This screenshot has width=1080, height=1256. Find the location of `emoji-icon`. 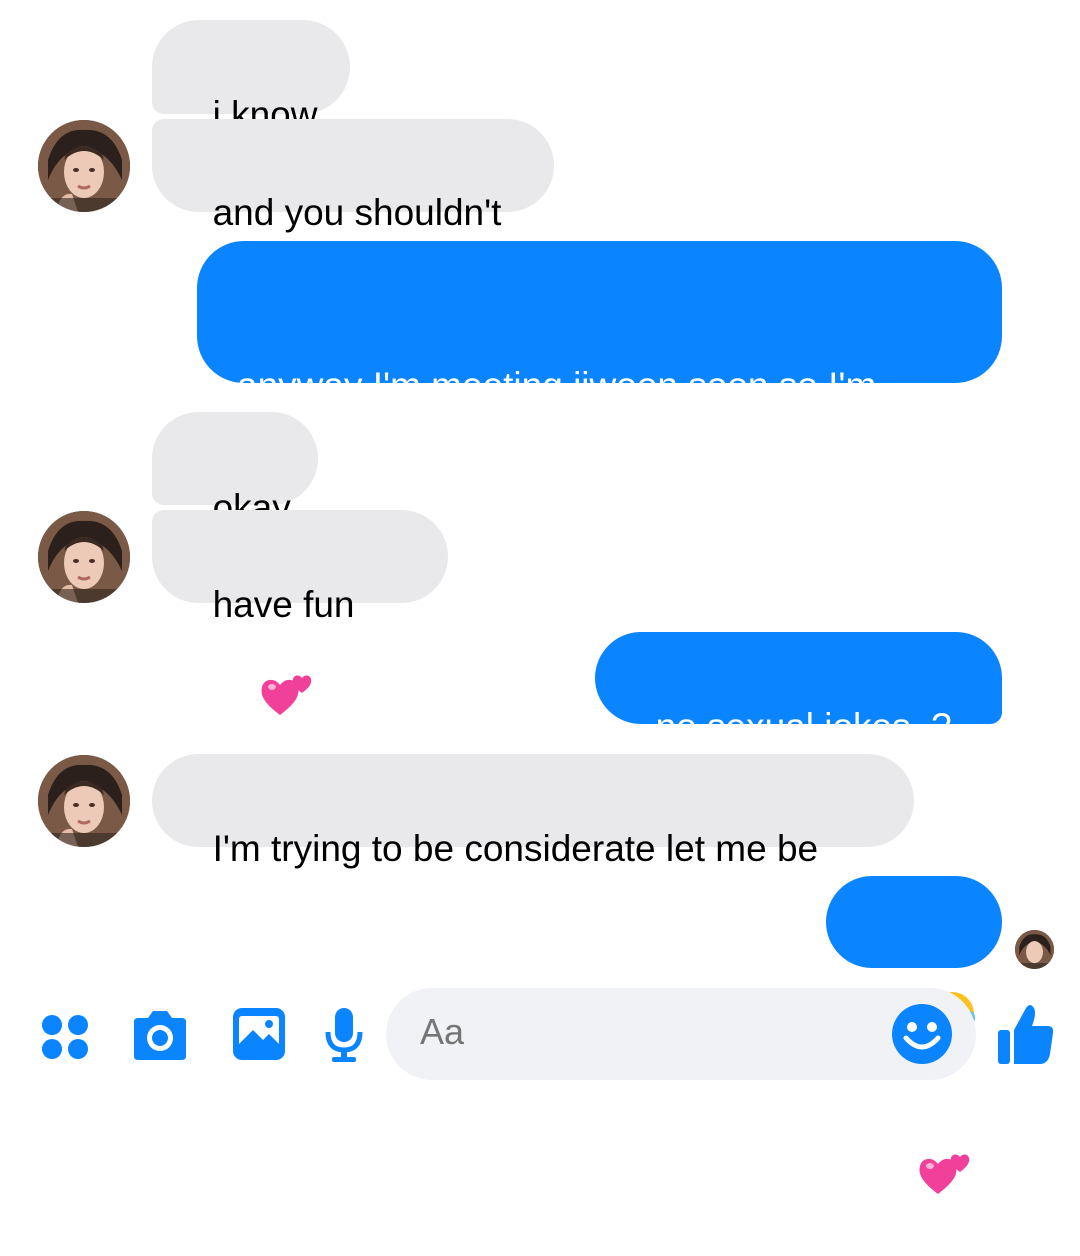

emoji-icon is located at coordinates (922, 1034).